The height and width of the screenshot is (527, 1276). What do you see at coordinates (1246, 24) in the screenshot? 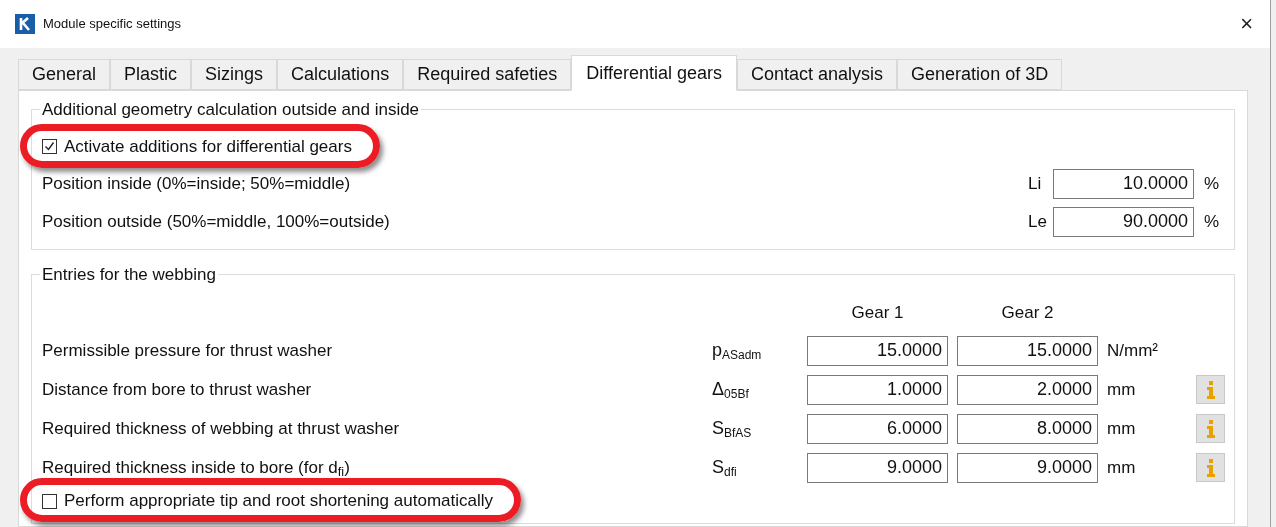
I see `close-button: ×` at bounding box center [1246, 24].